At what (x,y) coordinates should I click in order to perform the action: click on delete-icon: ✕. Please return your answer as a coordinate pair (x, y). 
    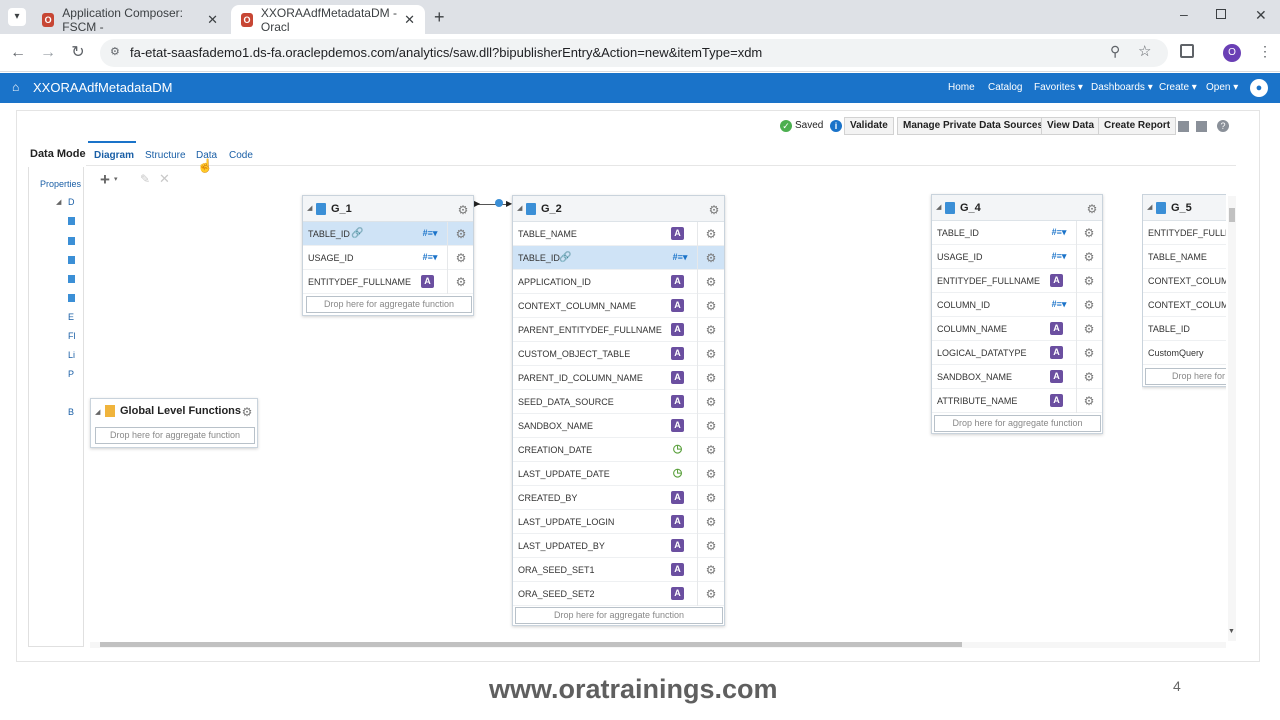
    Looking at the image, I should click on (164, 179).